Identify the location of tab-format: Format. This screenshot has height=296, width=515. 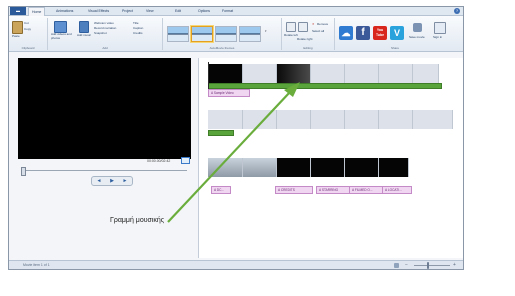
(227, 11).